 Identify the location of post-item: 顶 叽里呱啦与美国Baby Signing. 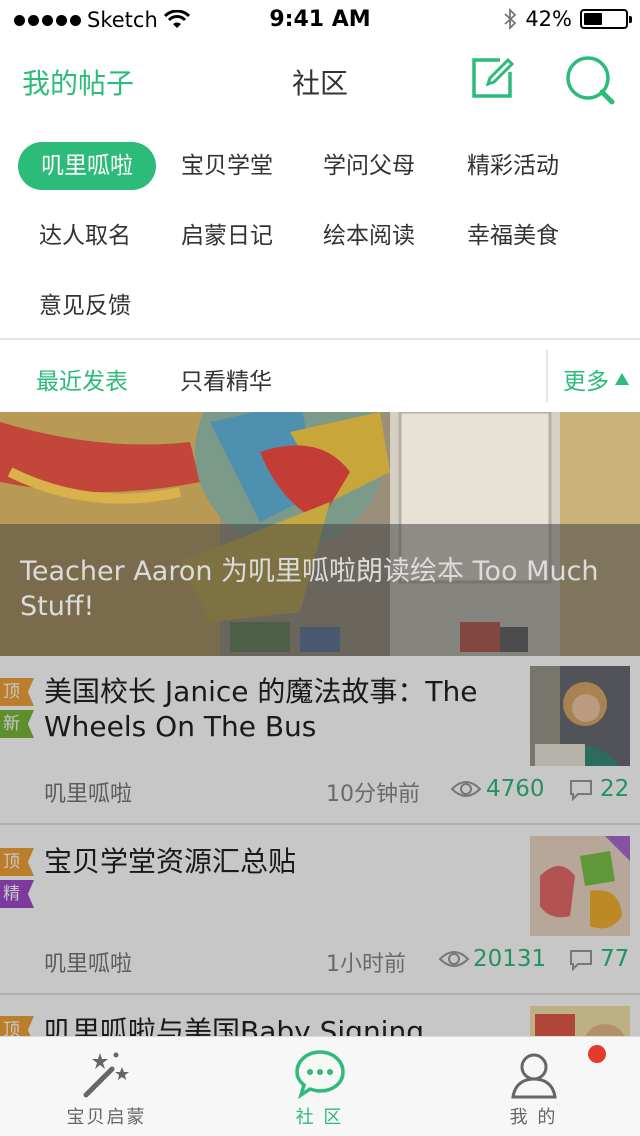
(320, 1016).